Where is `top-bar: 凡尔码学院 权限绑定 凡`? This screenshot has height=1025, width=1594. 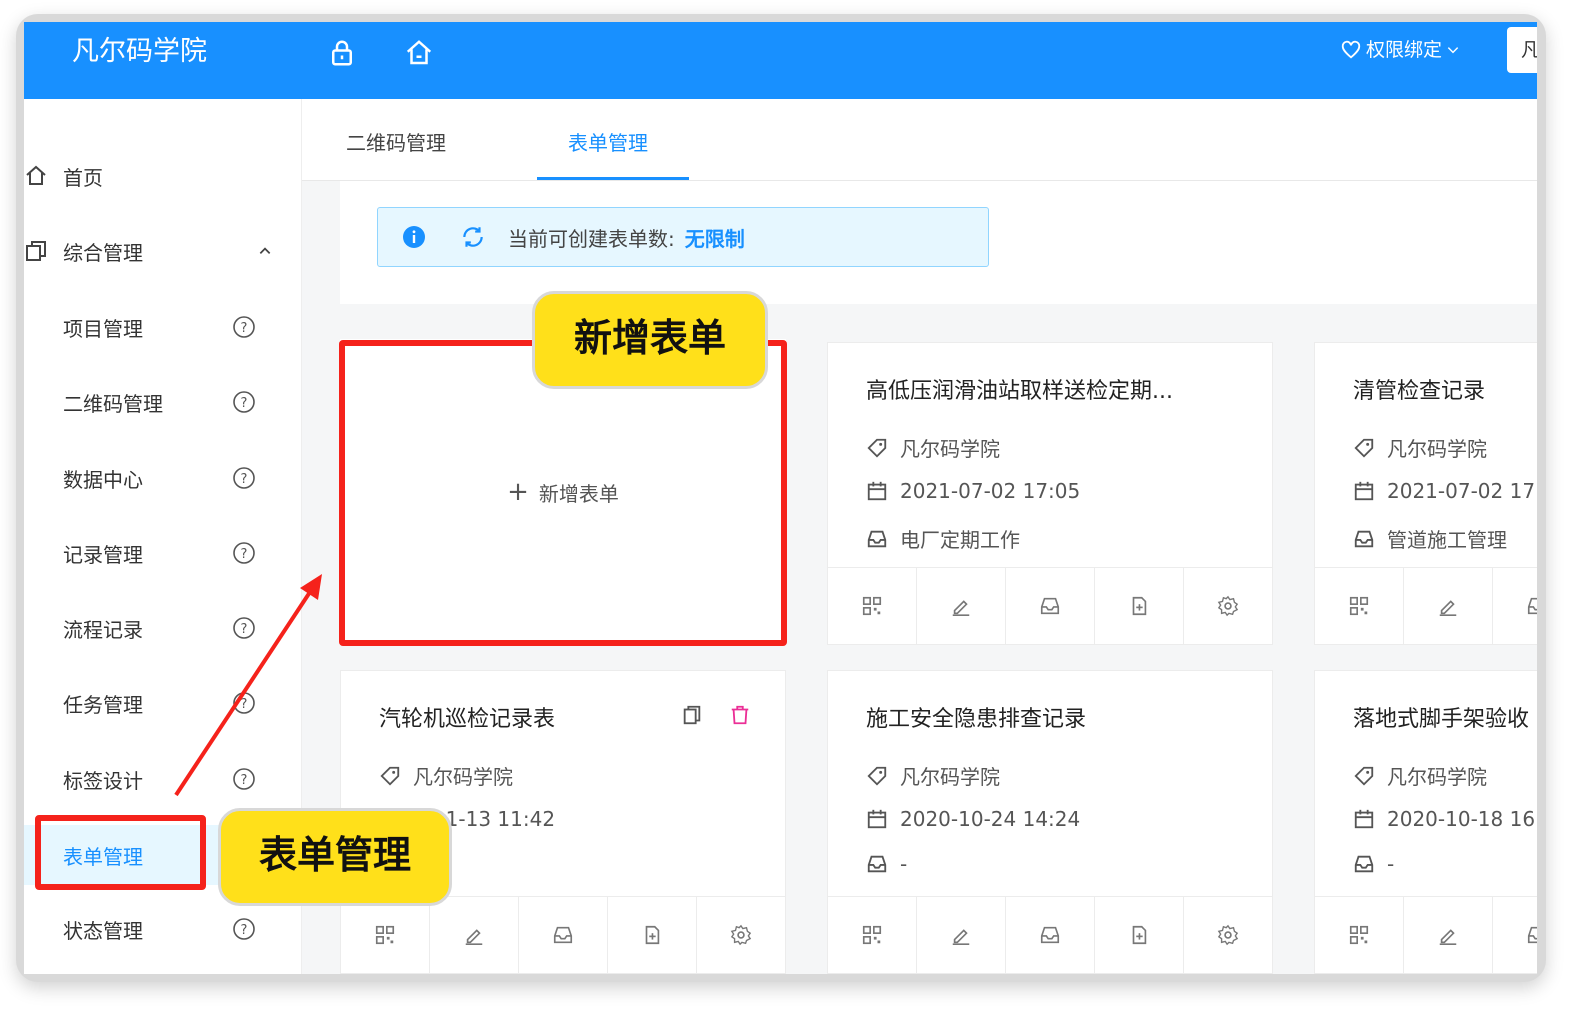
top-bar: 凡尔码学院 权限绑定 凡 is located at coordinates (780, 60).